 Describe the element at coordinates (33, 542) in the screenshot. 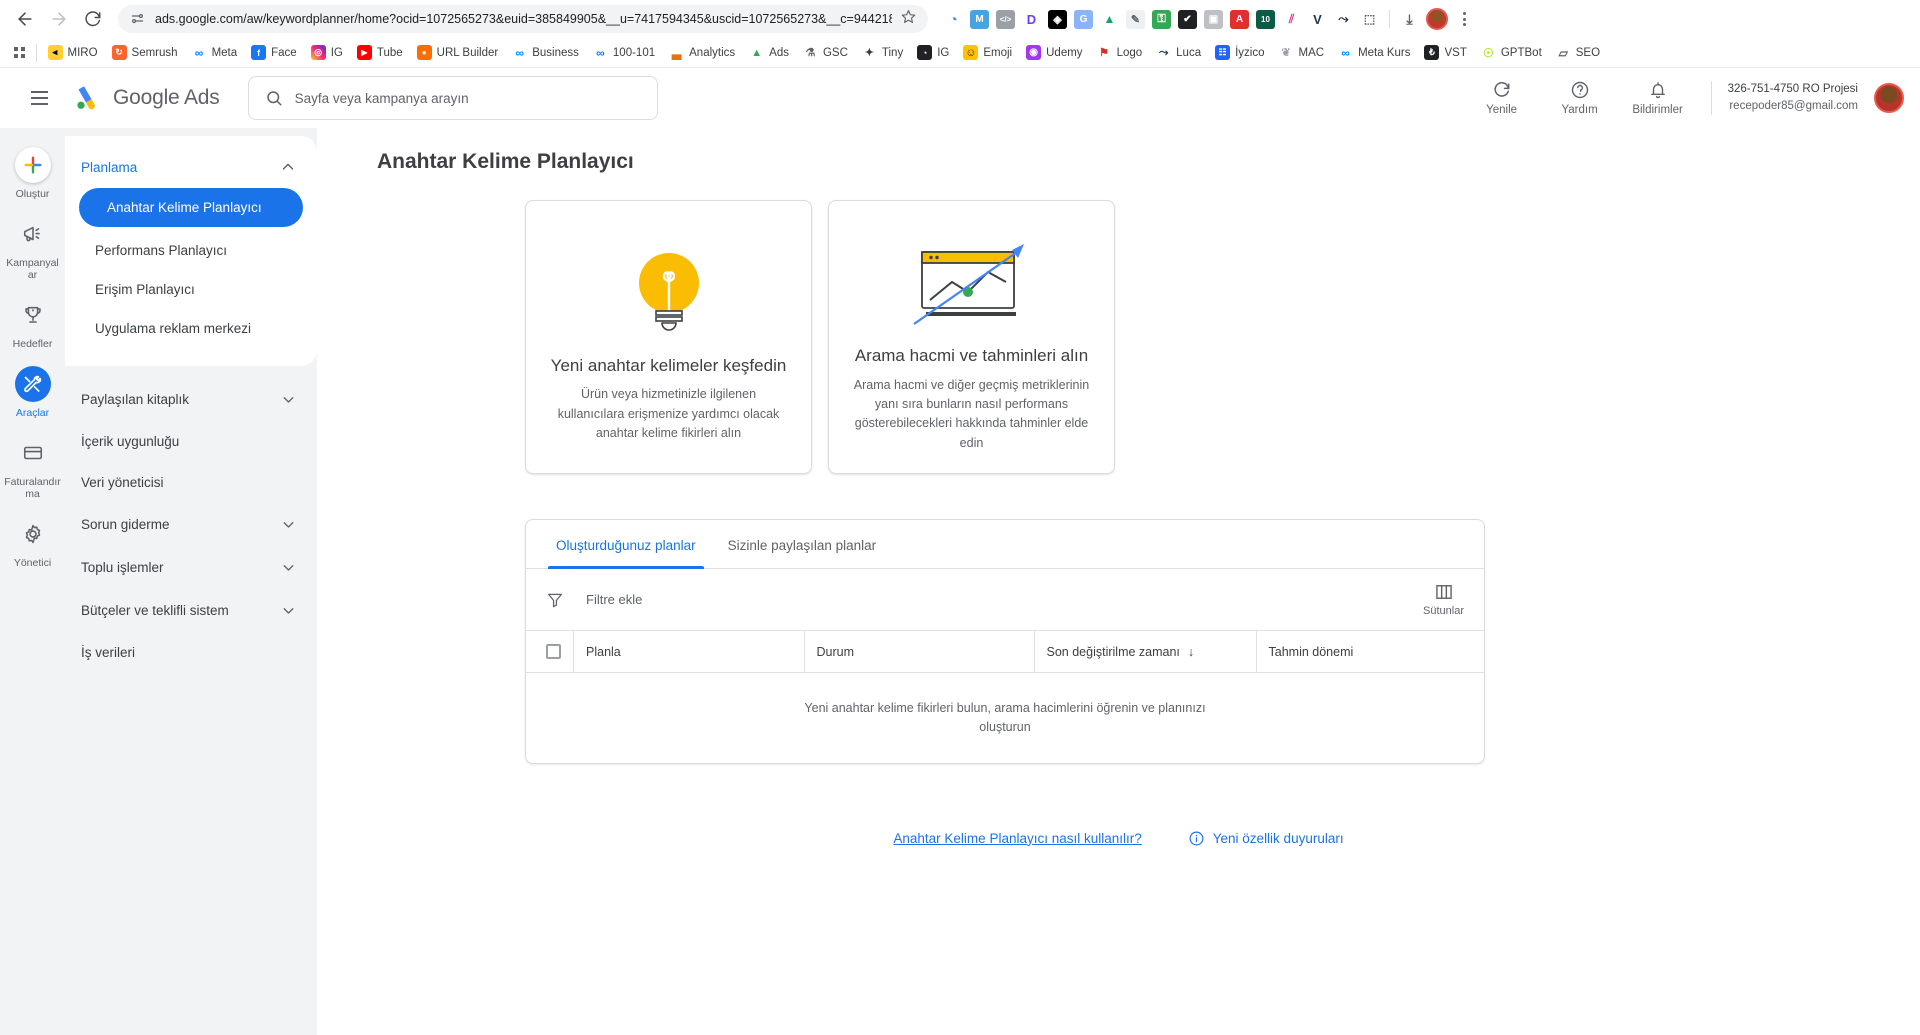

I see `rail-item-admin: Yönetici` at that location.